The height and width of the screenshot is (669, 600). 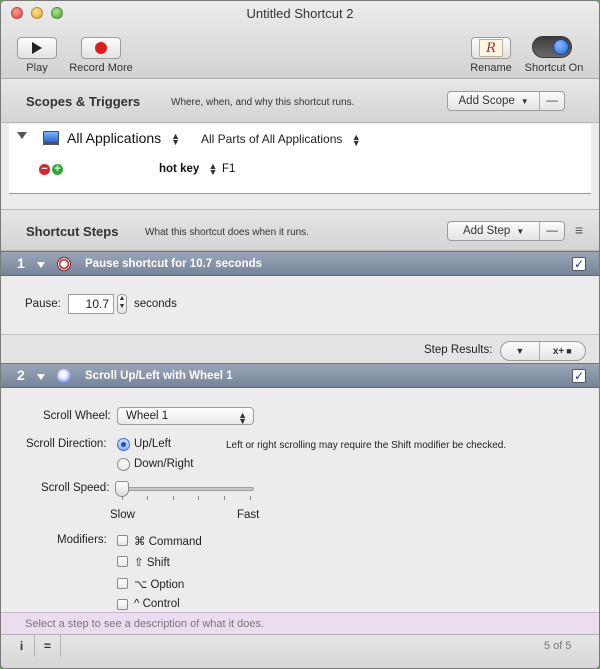 I want to click on steps-title: Shortcut Steps, so click(x=72, y=231).